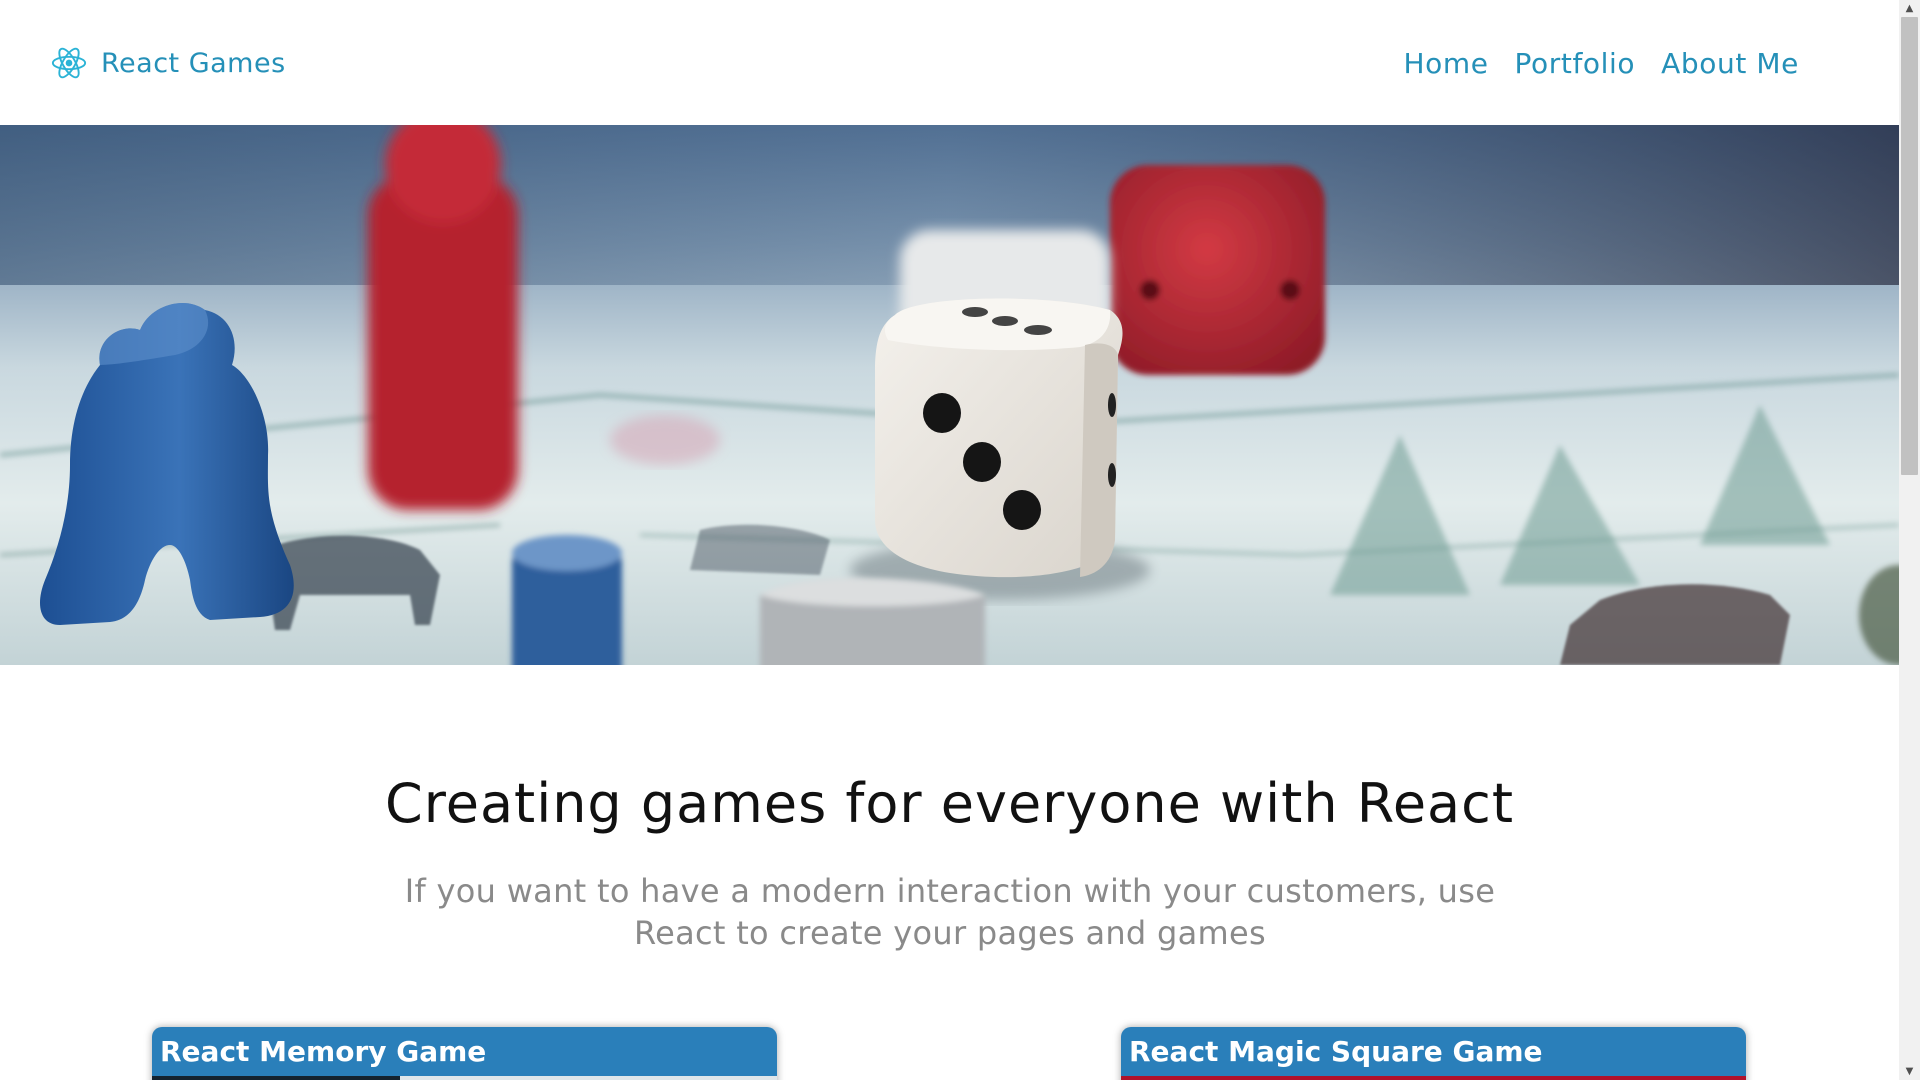  I want to click on card-title: React Magic Square Game, so click(1336, 1051).